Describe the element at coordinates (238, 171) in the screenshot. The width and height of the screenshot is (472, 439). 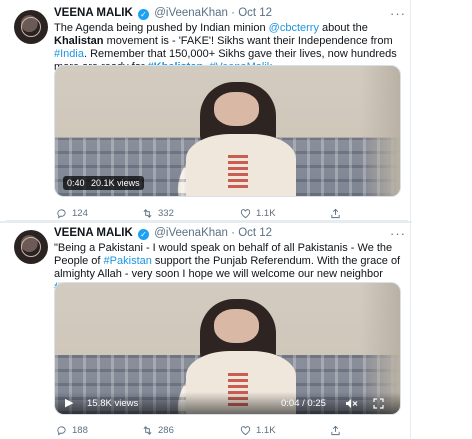
I see `video-frame-embroidery` at that location.